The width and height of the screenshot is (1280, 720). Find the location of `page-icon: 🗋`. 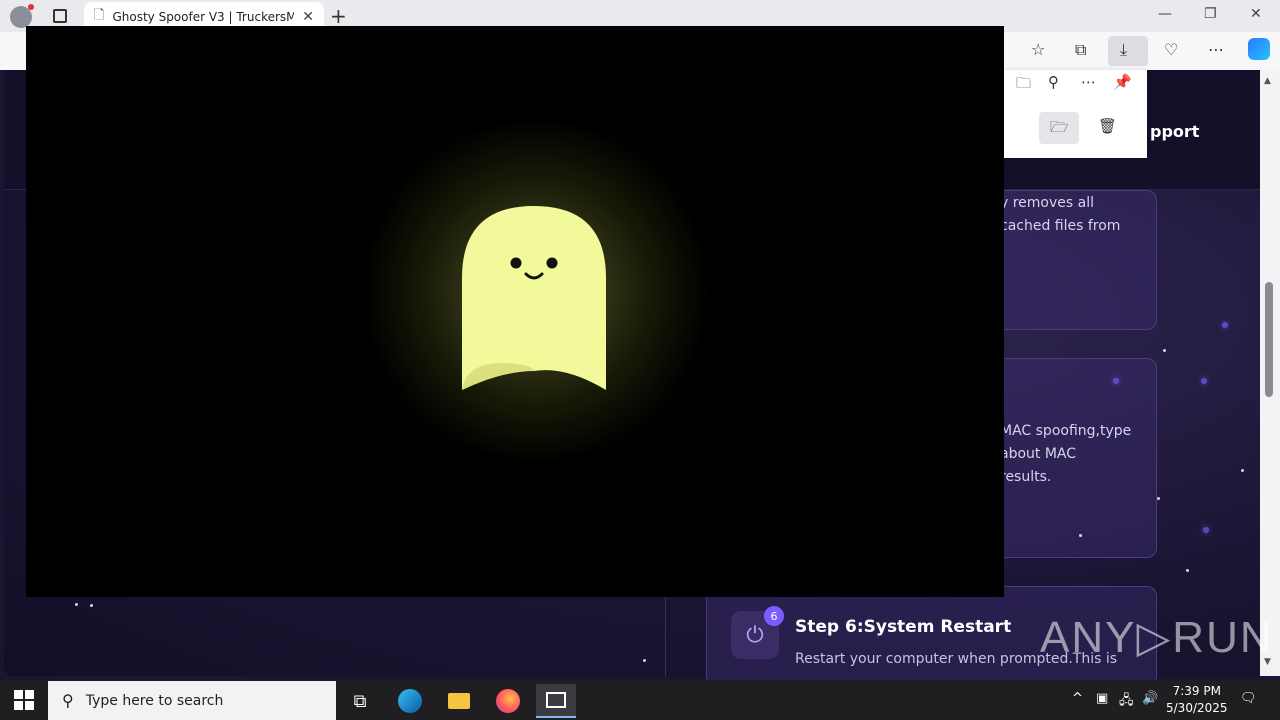

page-icon: 🗋 is located at coordinates (99, 15).